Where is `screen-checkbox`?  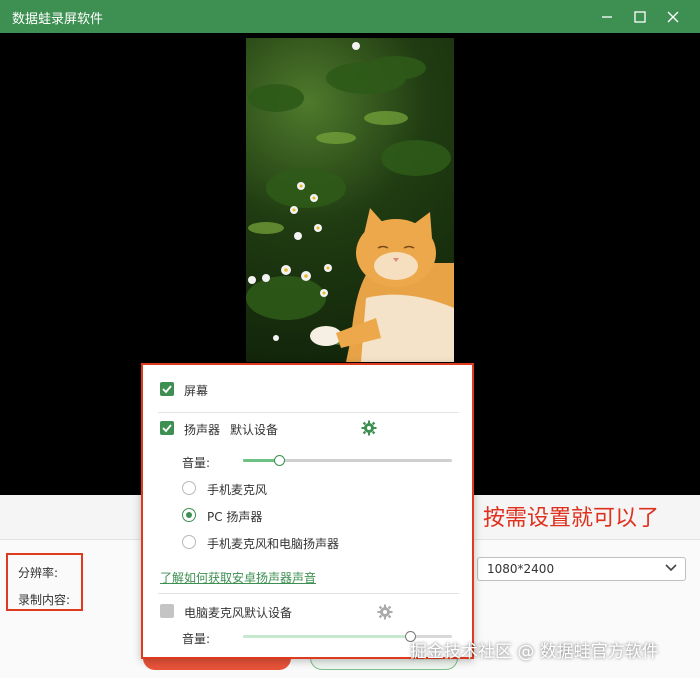
screen-checkbox is located at coordinates (167, 389).